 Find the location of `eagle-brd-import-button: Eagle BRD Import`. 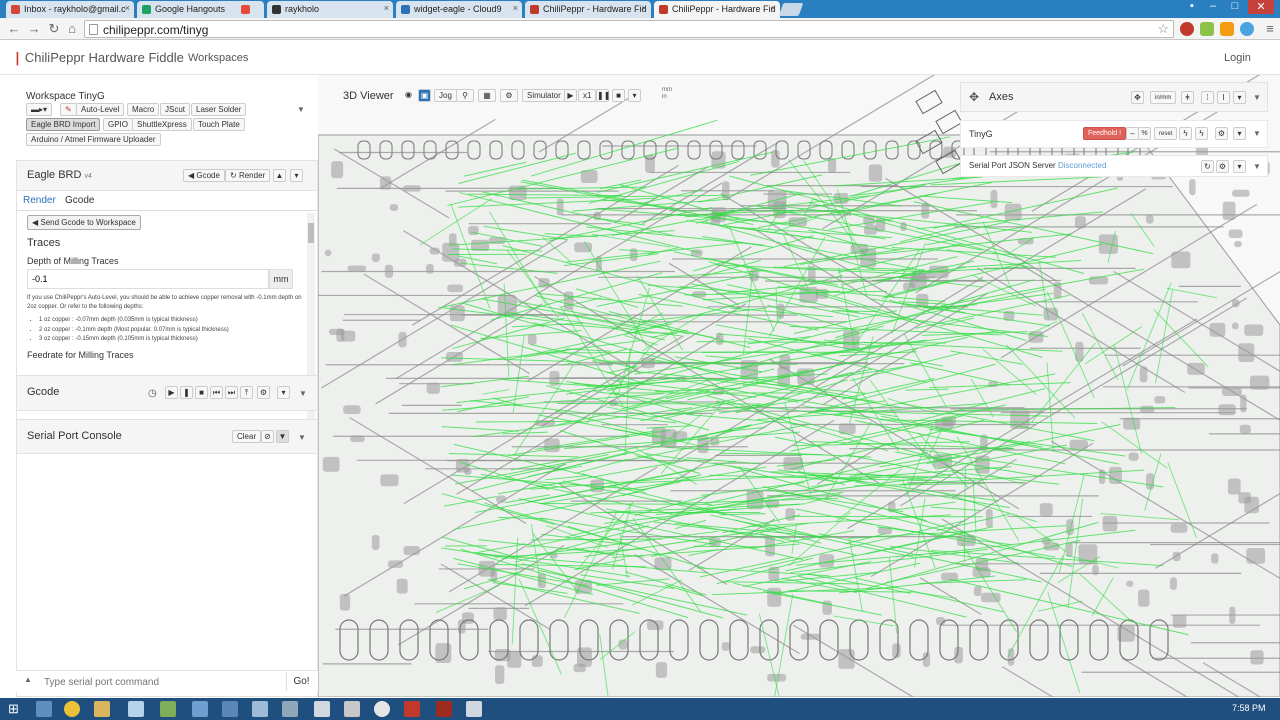

eagle-brd-import-button: Eagle BRD Import is located at coordinates (63, 124).